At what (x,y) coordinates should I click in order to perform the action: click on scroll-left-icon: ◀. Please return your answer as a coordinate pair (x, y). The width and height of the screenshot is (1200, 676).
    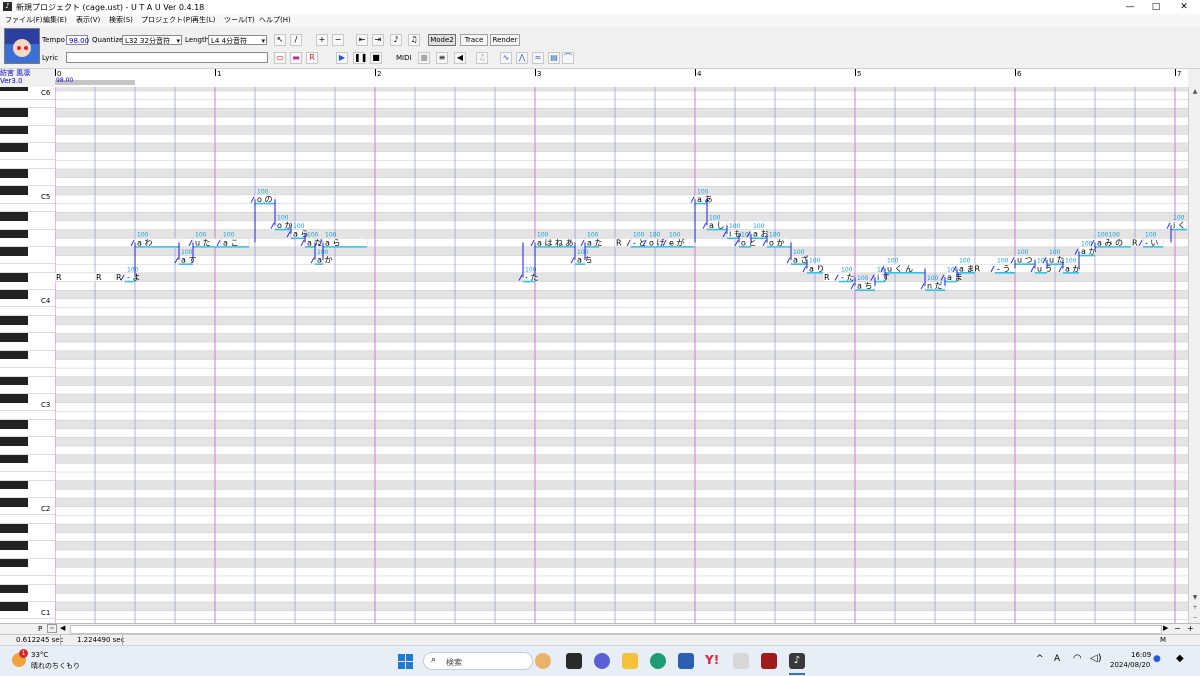
    Looking at the image, I should click on (62, 628).